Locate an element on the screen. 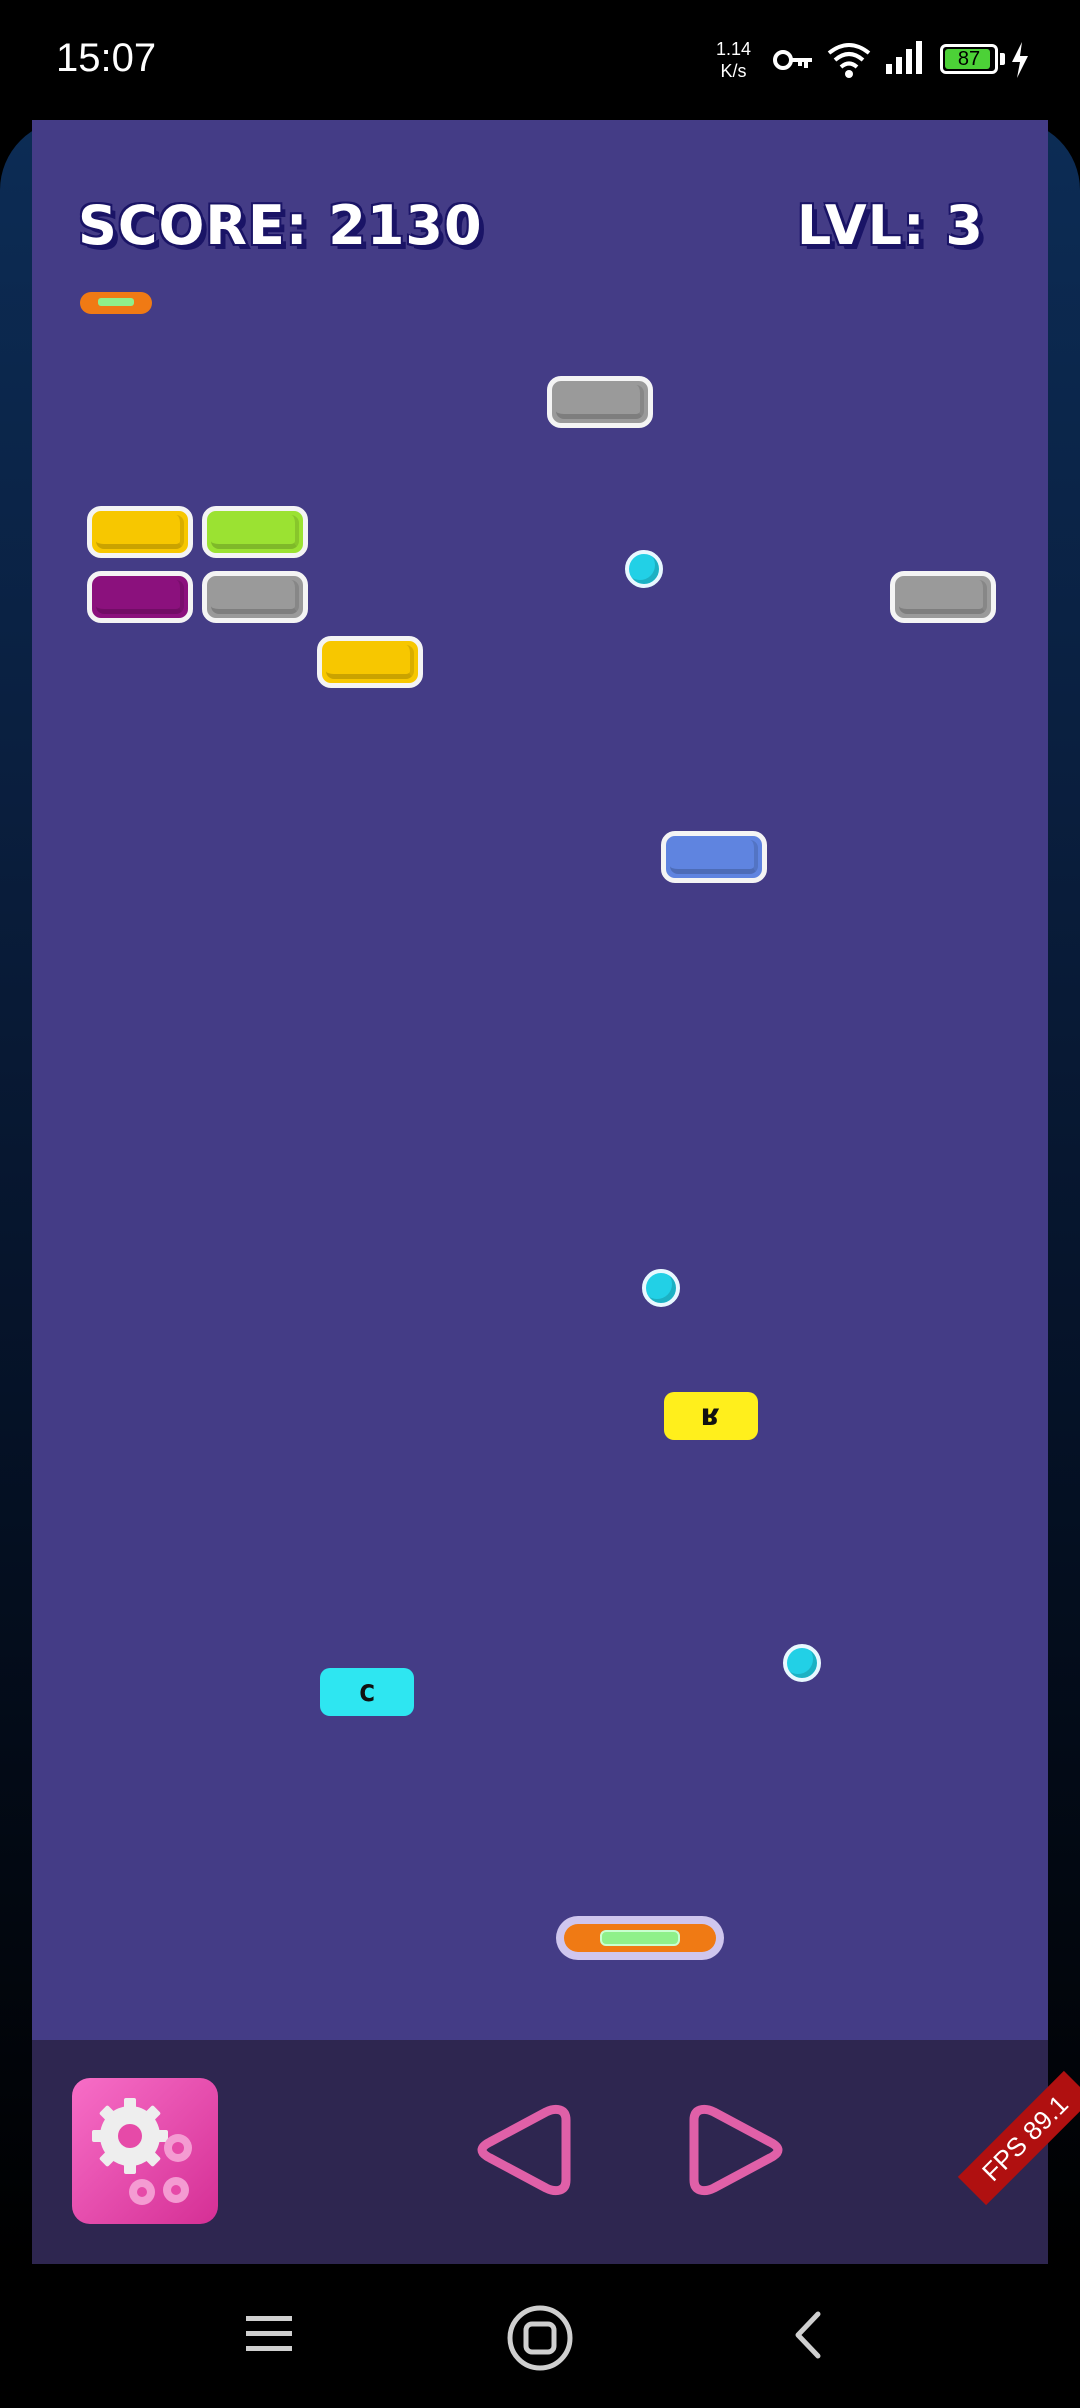 This screenshot has width=1080, height=2408. brick-blue is located at coordinates (714, 857).